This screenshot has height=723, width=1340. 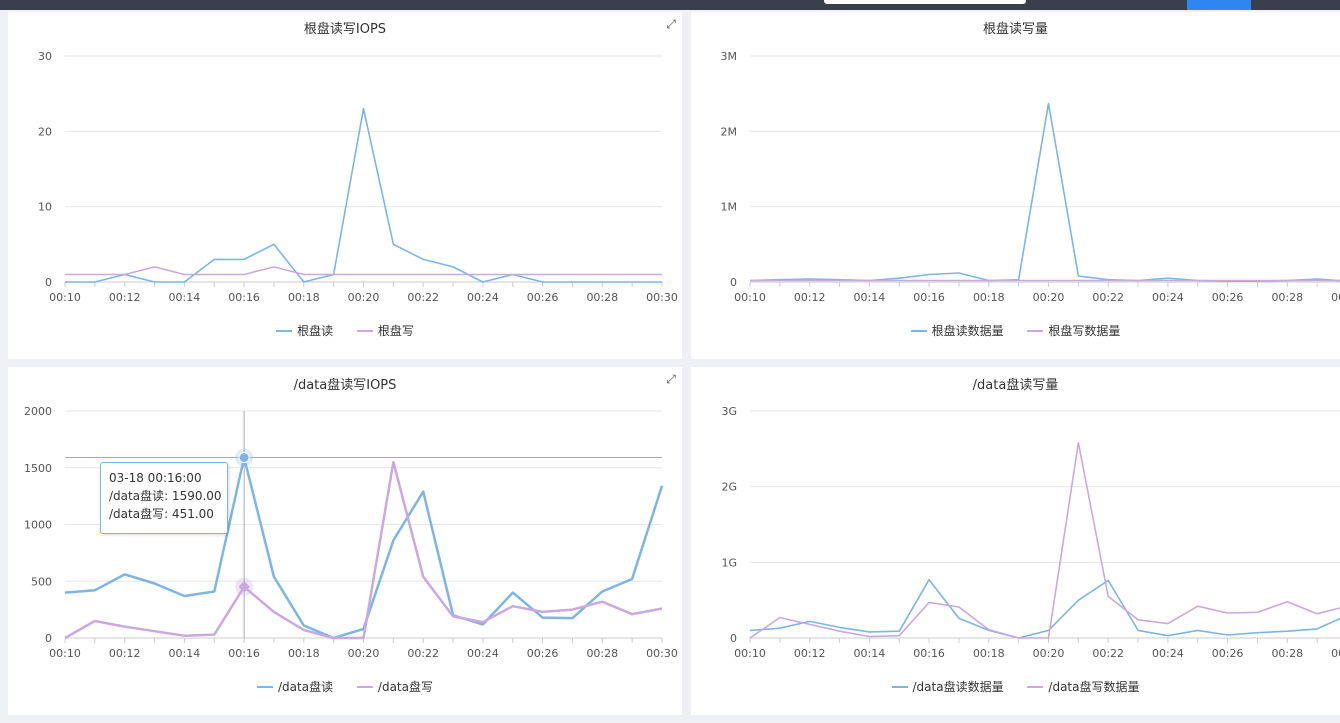 What do you see at coordinates (1094, 687) in the screenshot?
I see `legend-label: /data盘写数据量` at bounding box center [1094, 687].